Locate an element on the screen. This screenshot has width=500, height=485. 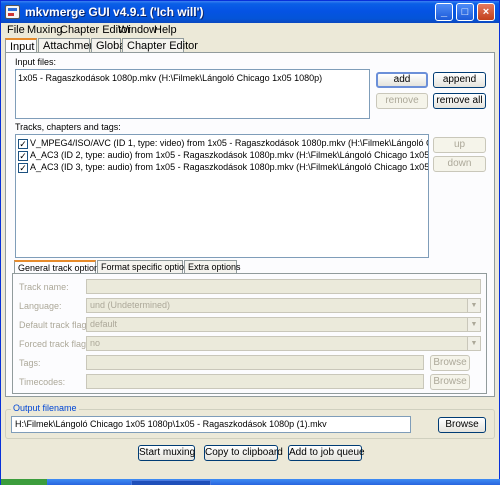
language-select: und (Undetermined) ▼ is located at coordinates (283, 305).